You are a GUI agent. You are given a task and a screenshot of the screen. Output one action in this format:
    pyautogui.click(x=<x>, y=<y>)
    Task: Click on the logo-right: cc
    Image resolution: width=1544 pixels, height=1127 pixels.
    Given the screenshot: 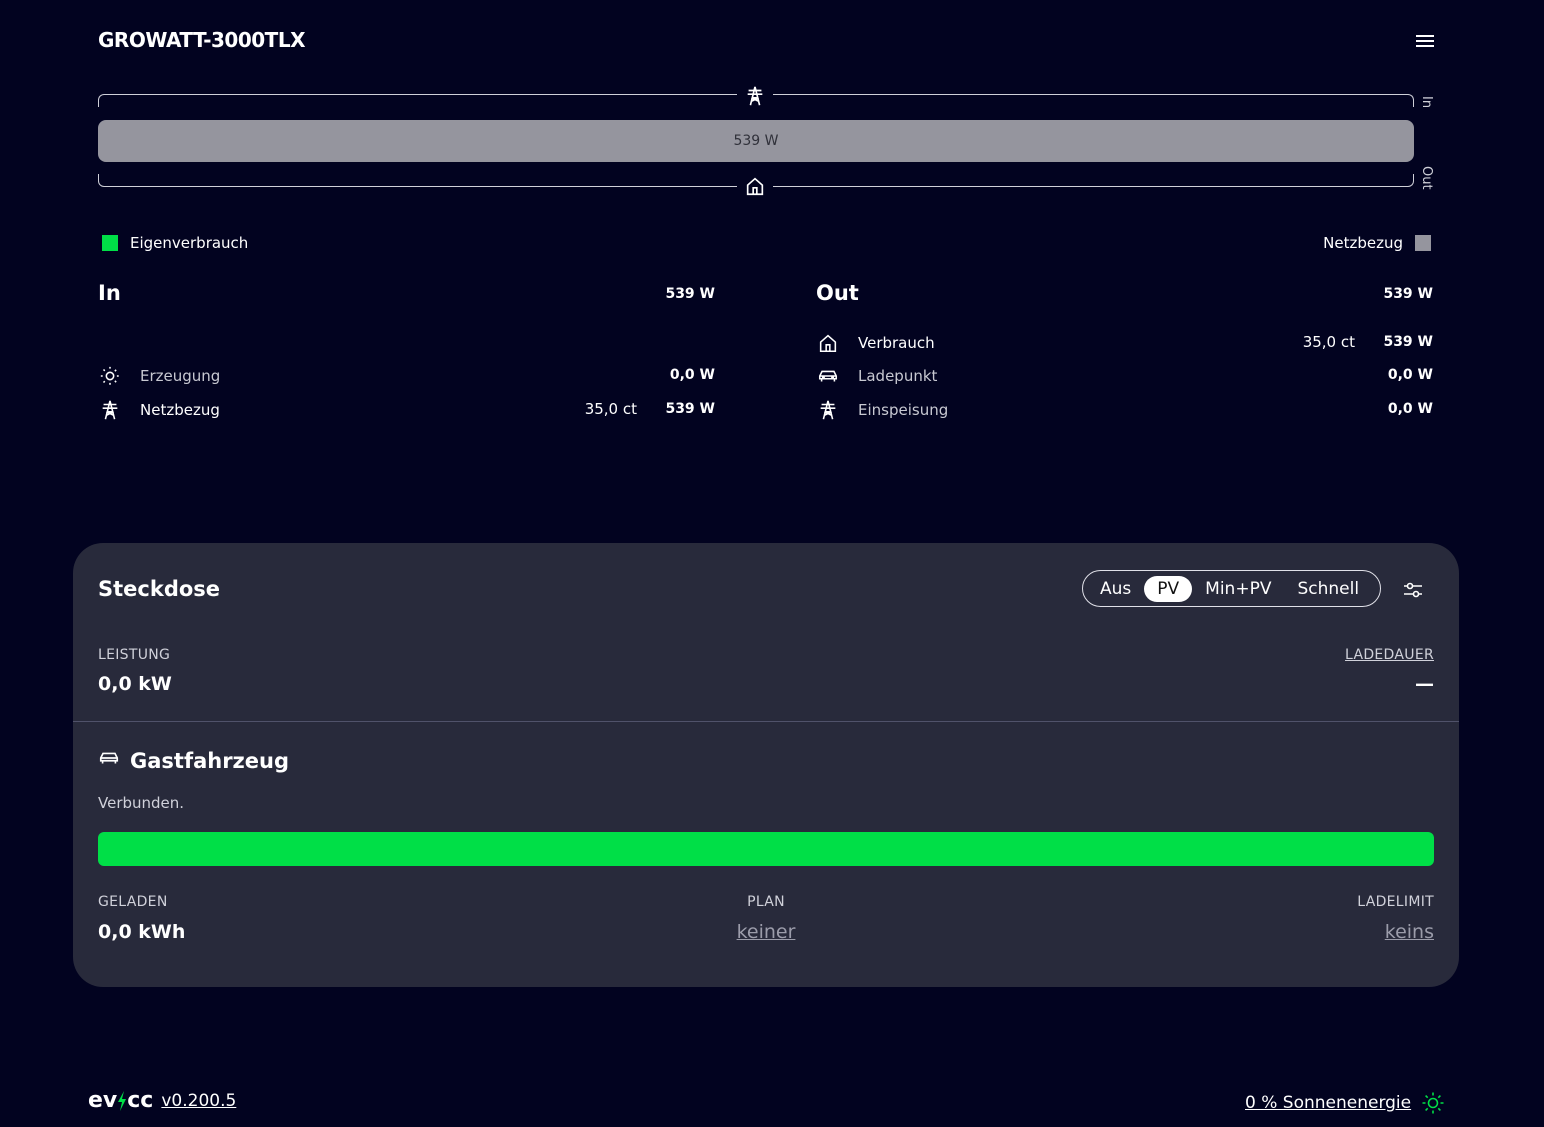 What is the action you would take?
    pyautogui.click(x=140, y=1100)
    